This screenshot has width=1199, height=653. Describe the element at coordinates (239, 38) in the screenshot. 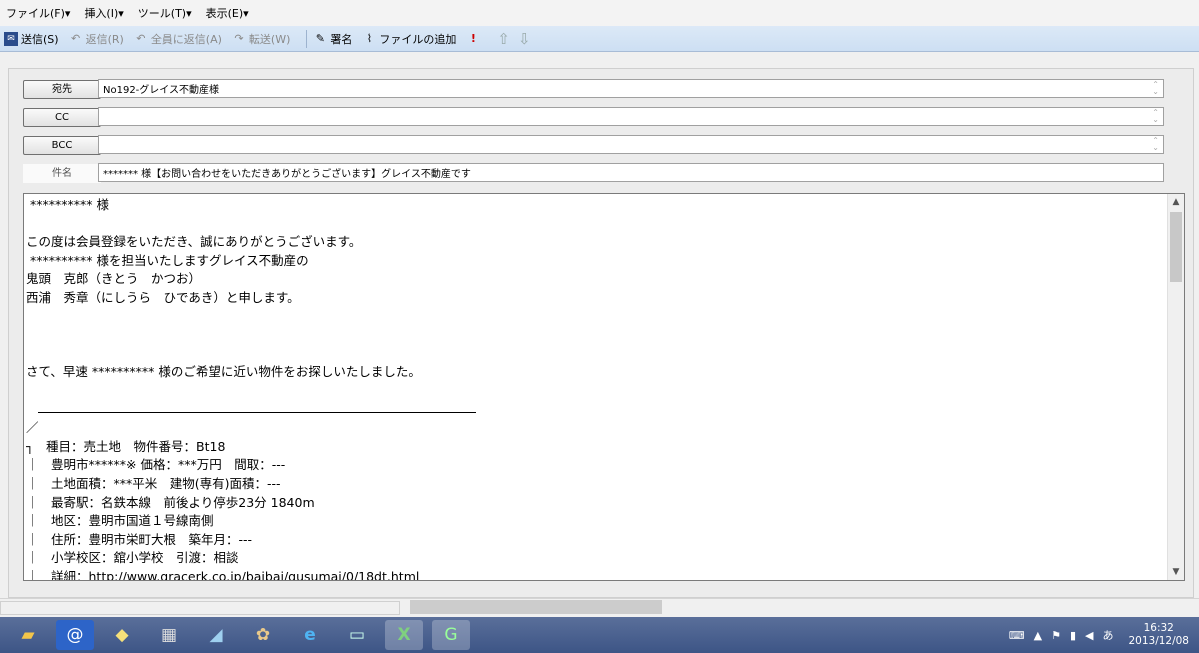

I see `forward-icon: ↷` at that location.